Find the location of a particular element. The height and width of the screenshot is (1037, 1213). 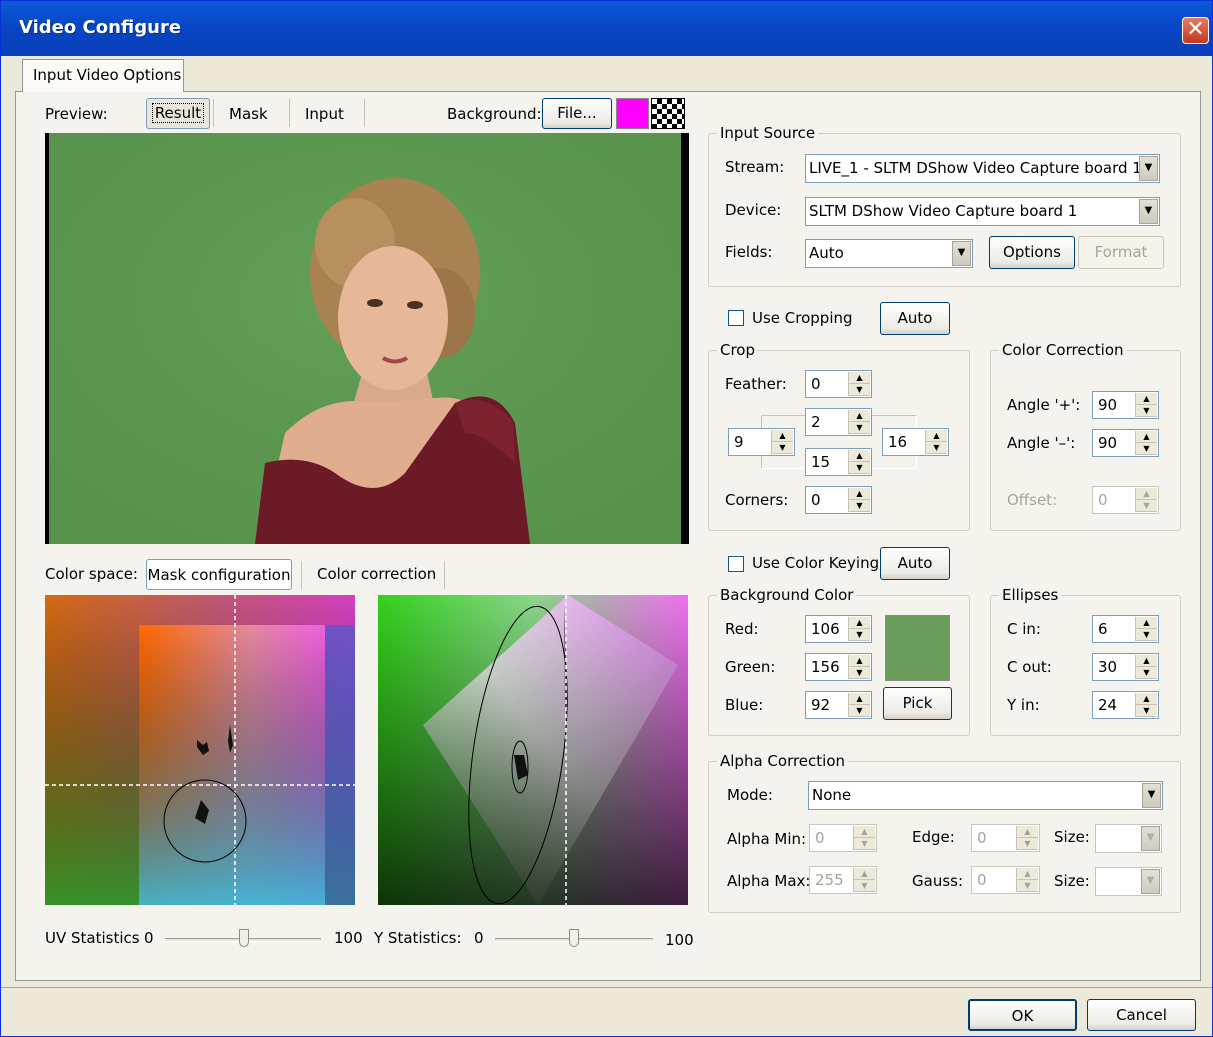

crop-right-spinner: 16 ▲ ▼ is located at coordinates (915, 442).